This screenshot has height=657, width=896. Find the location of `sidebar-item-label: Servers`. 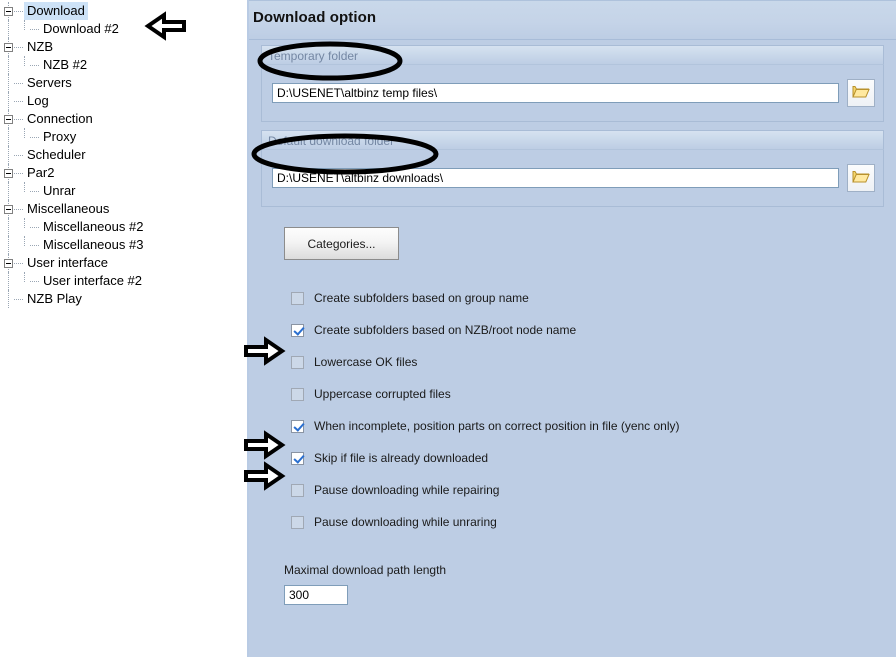

sidebar-item-label: Servers is located at coordinates (49, 82).